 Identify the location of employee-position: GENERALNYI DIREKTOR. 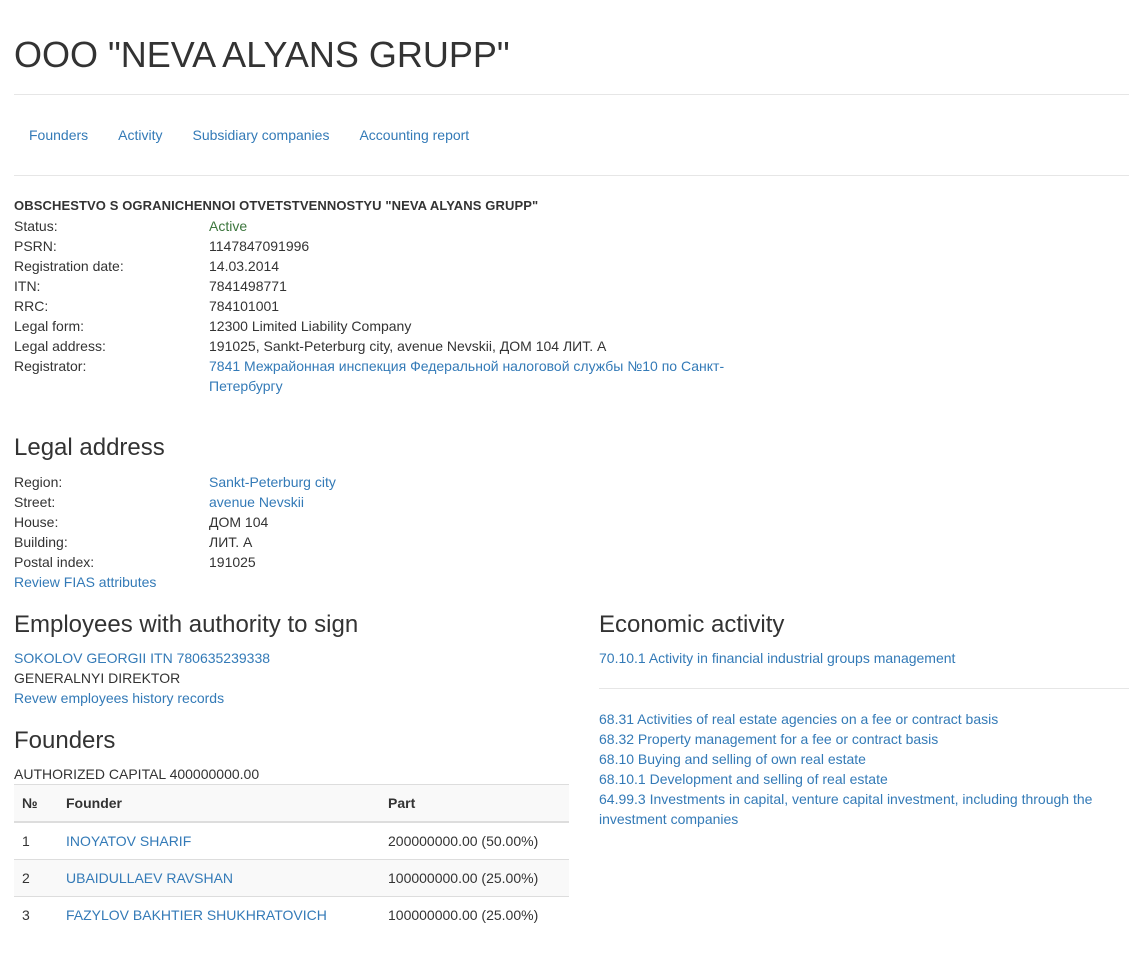
(97, 678).